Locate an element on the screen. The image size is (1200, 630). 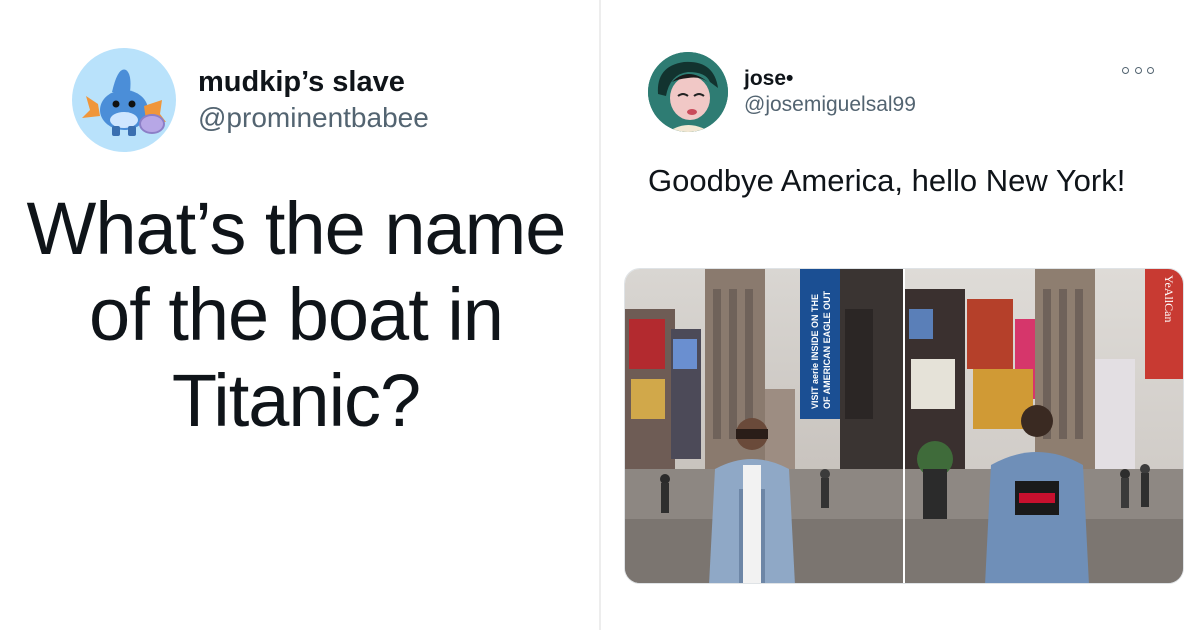
times-square-photo-back is located at coordinates (1044, 426).